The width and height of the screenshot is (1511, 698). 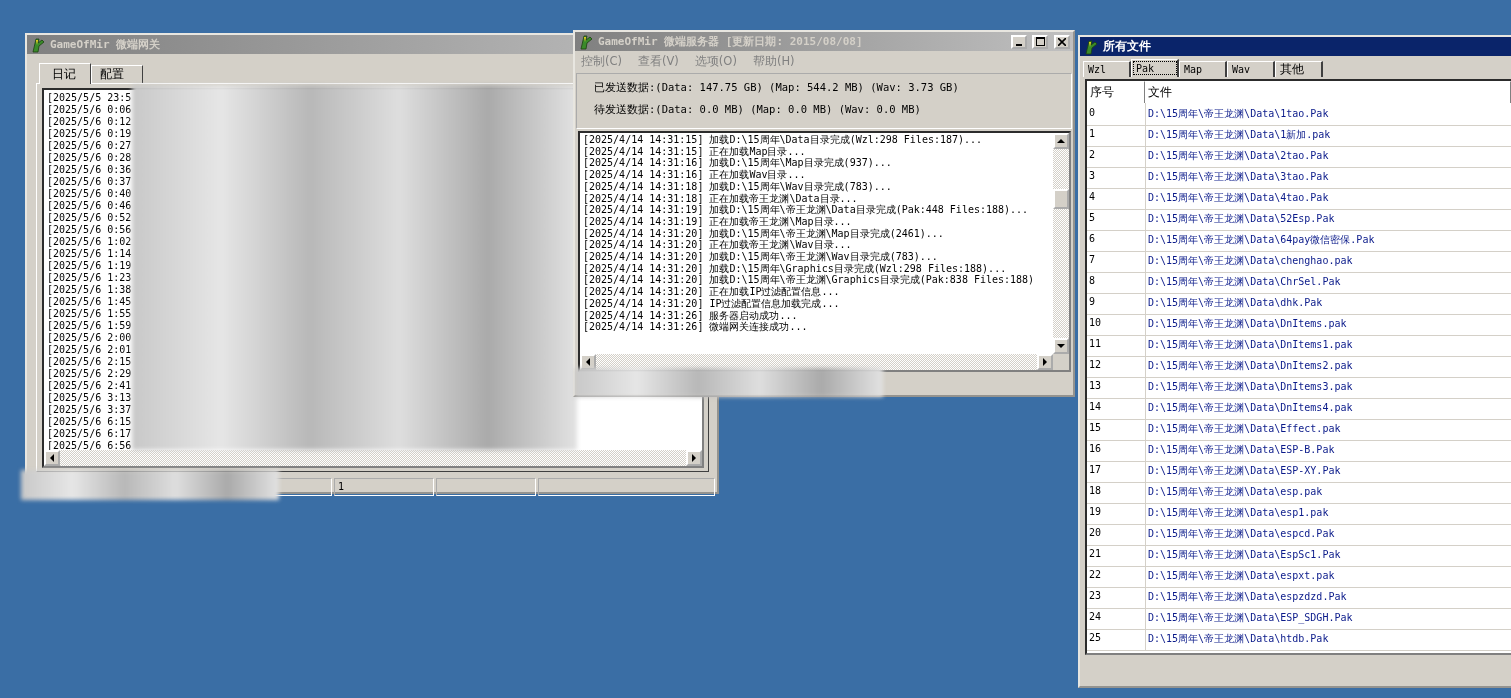 I want to click on table-cell: D:\15周年\帝王龙渊\Data\DnItems3.pak, so click(x=1328, y=387).